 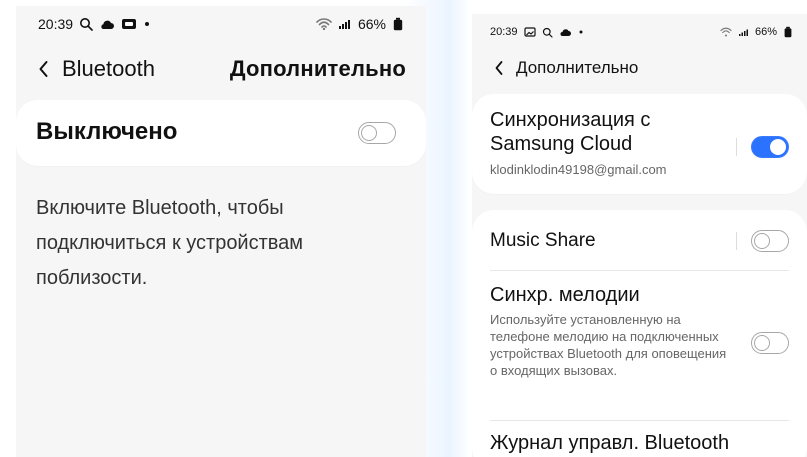 What do you see at coordinates (221, 24) in the screenshot?
I see `status-bar-left: 20:39 66%` at bounding box center [221, 24].